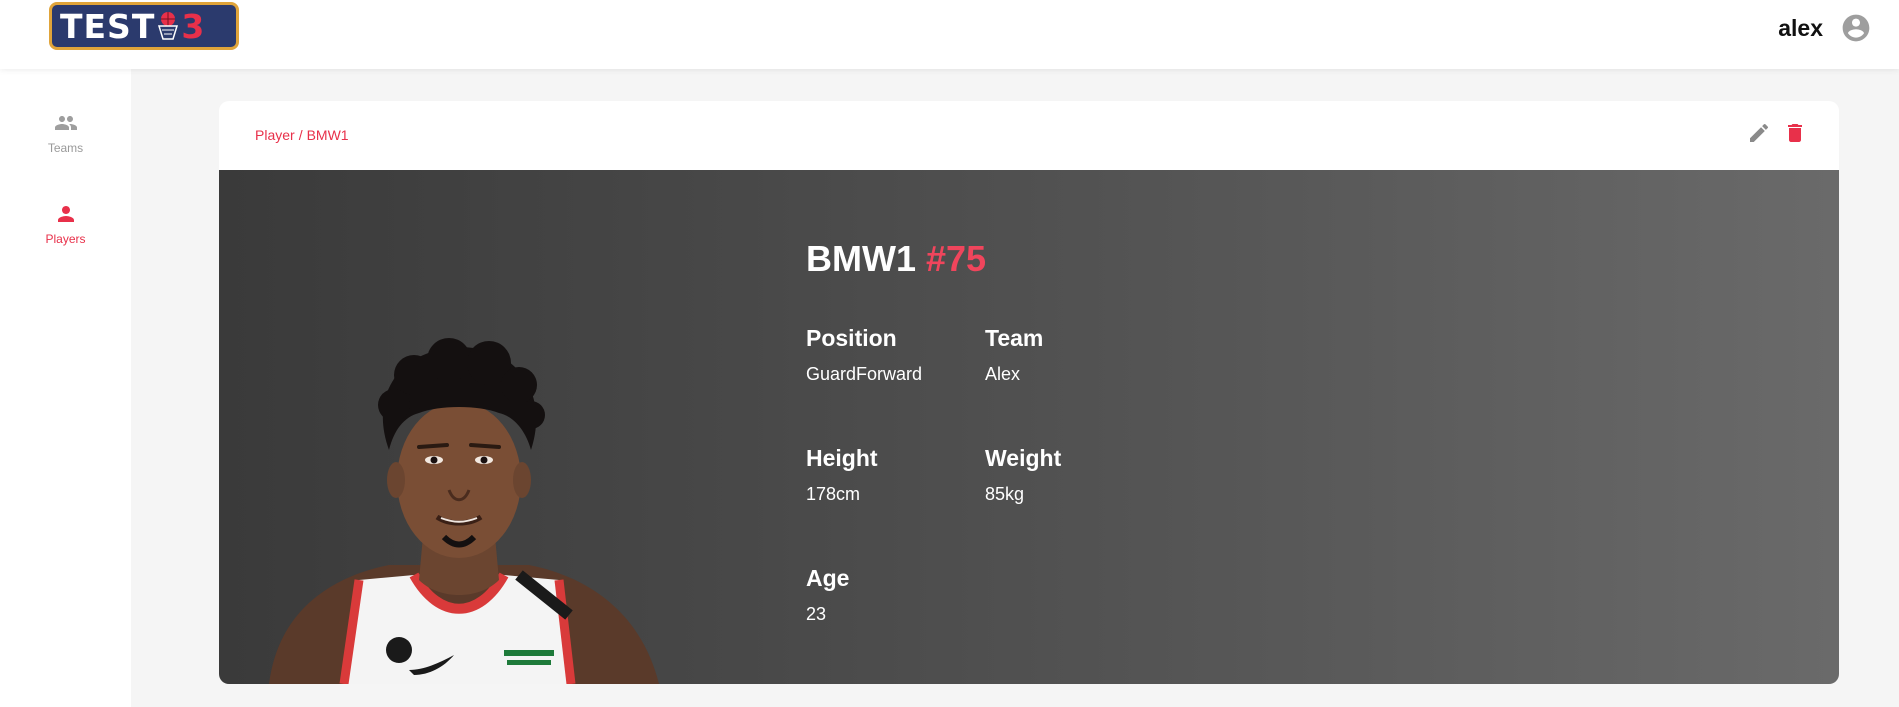 This screenshot has height=707, width=1899. What do you see at coordinates (861, 258) in the screenshot?
I see `player-name: BMW1` at bounding box center [861, 258].